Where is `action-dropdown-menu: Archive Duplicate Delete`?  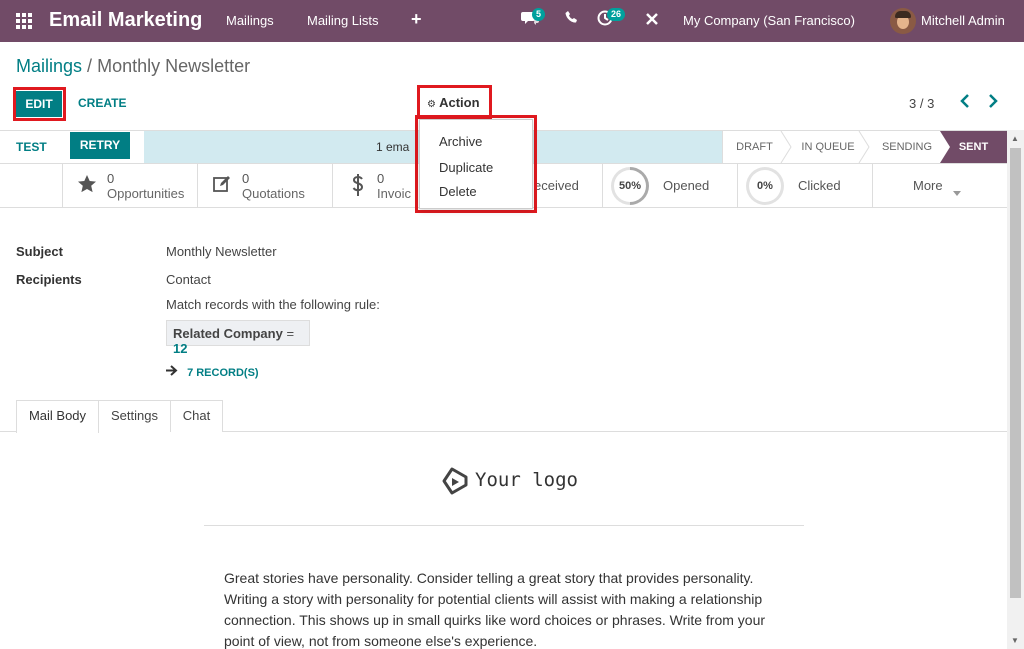 action-dropdown-menu: Archive Duplicate Delete is located at coordinates (476, 164).